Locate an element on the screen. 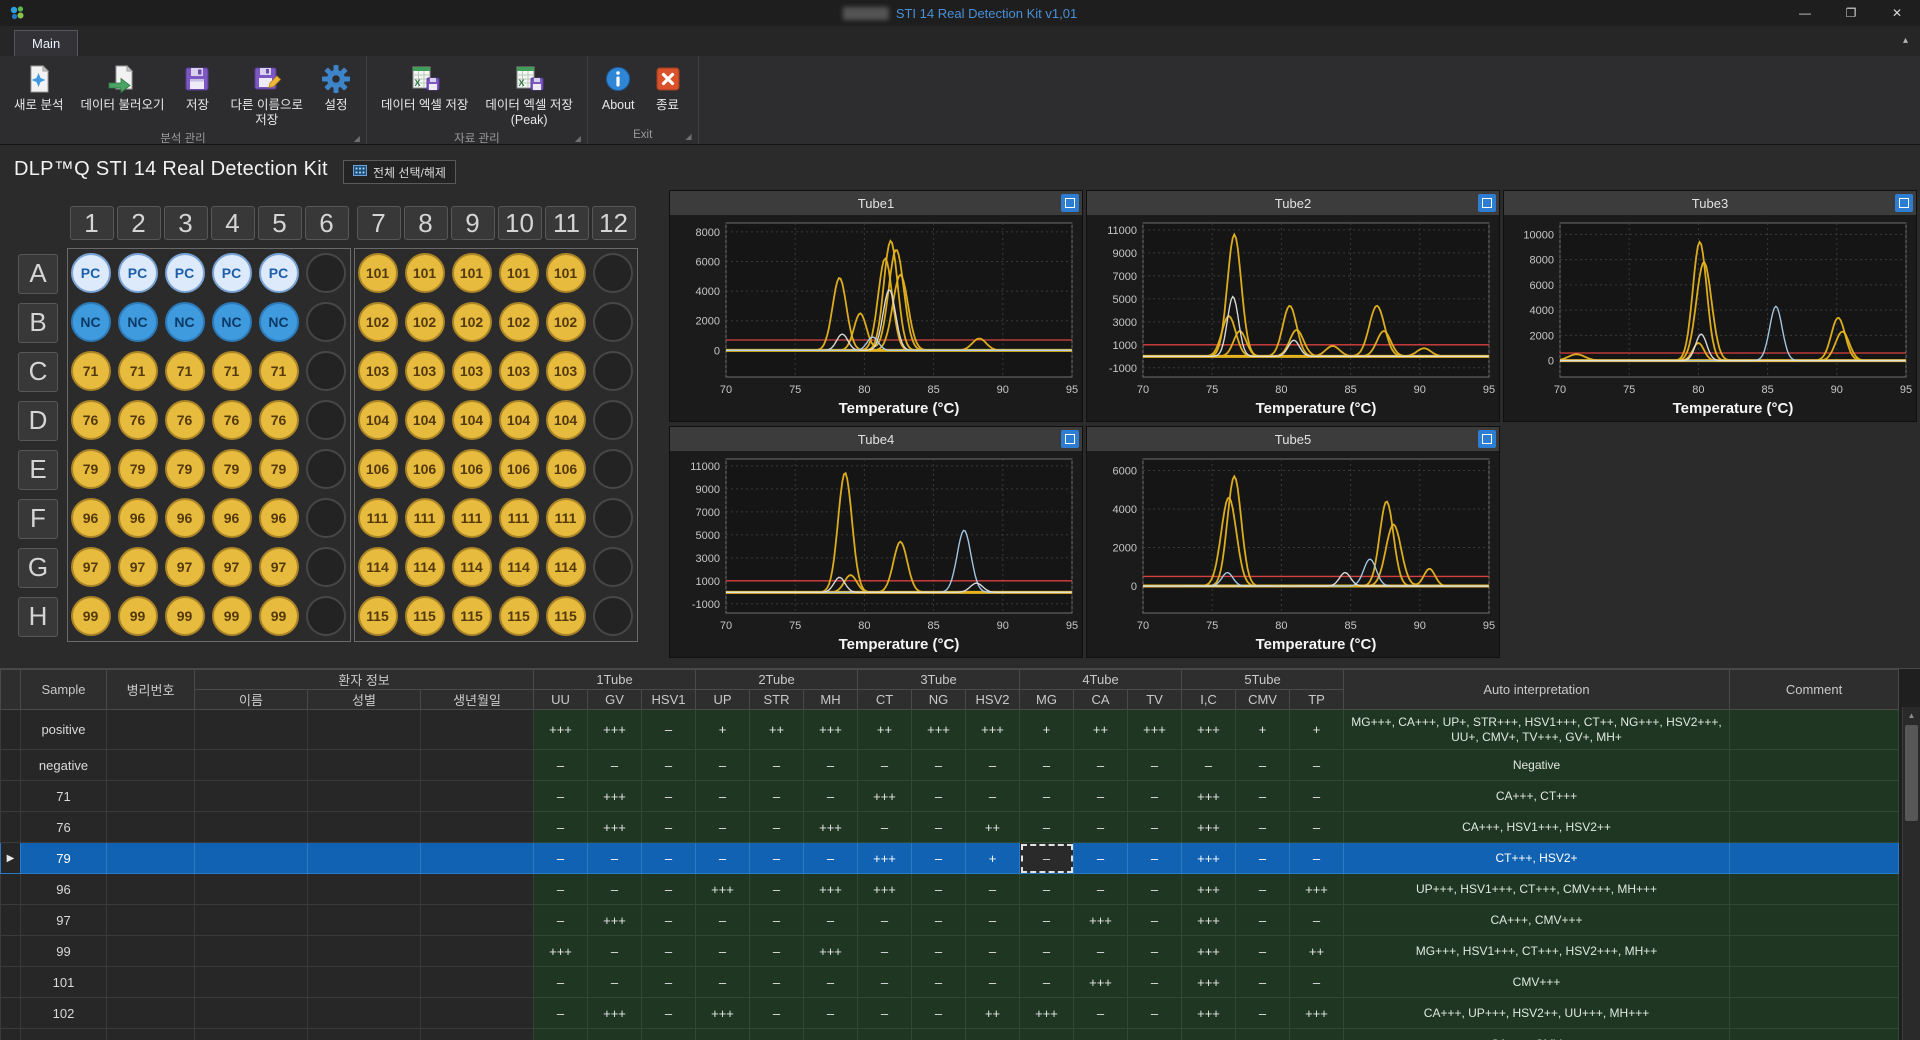  well-D8: 104 is located at coordinates (424, 419).